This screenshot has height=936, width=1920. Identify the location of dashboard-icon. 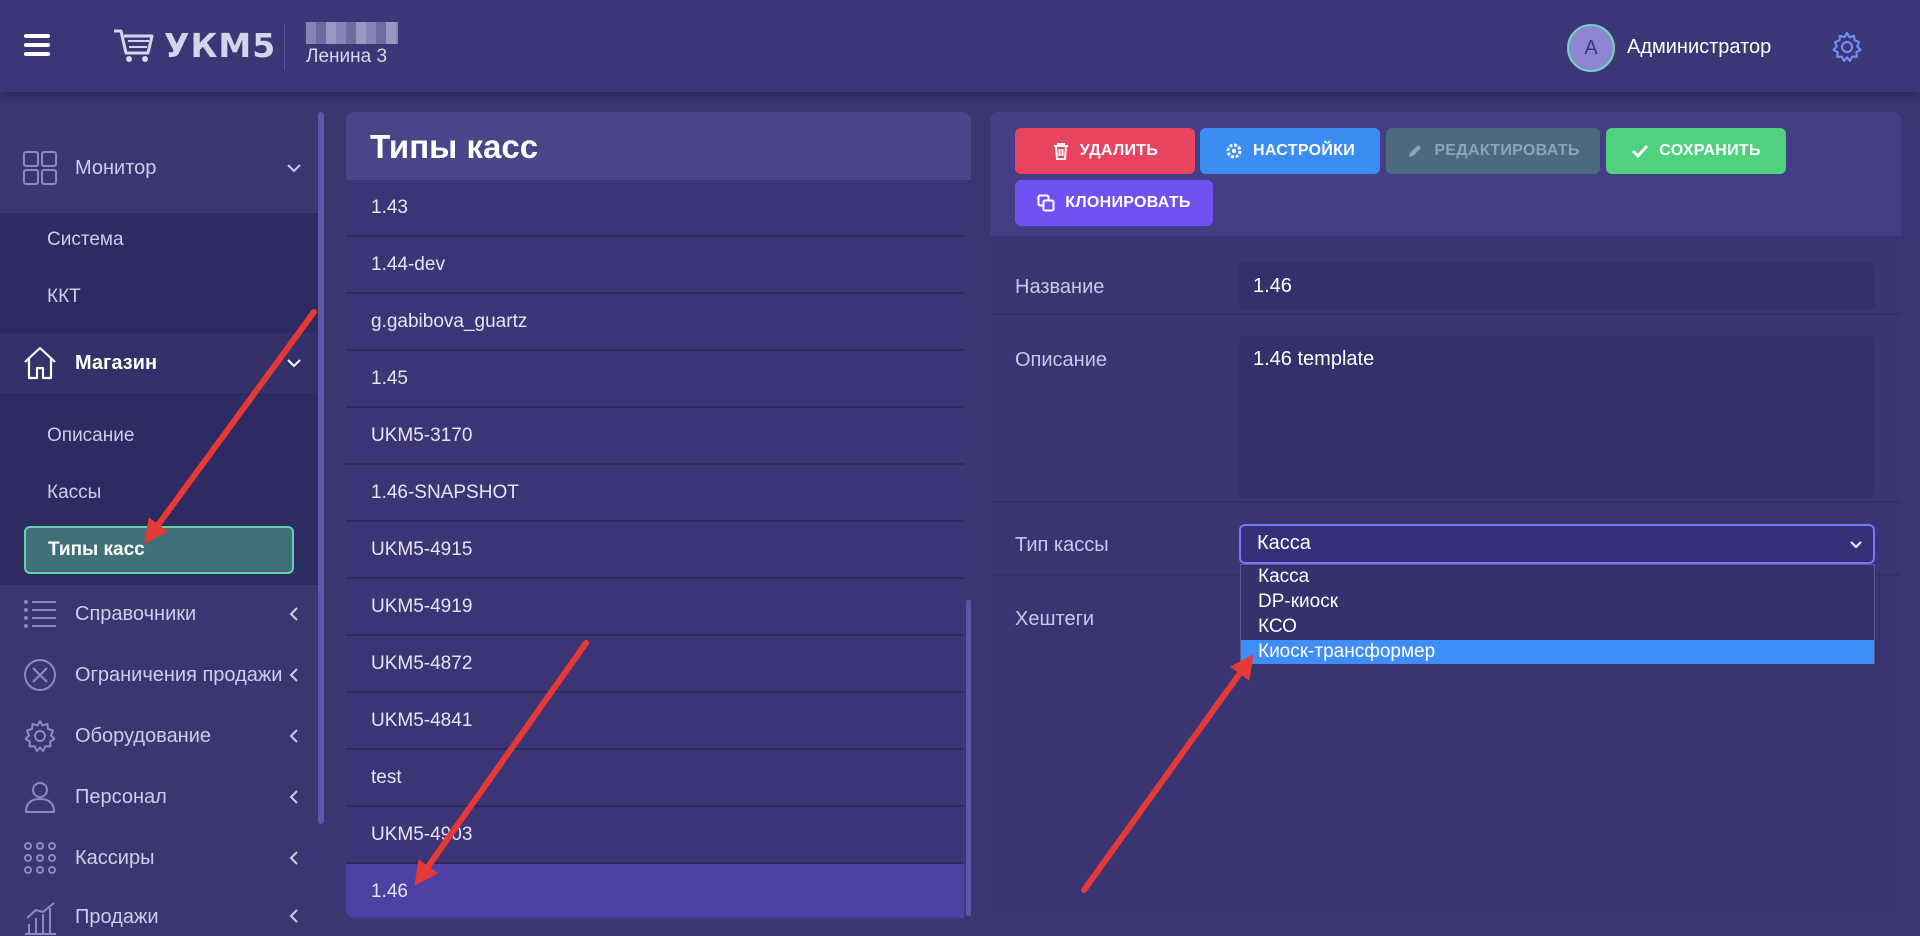
(40, 168).